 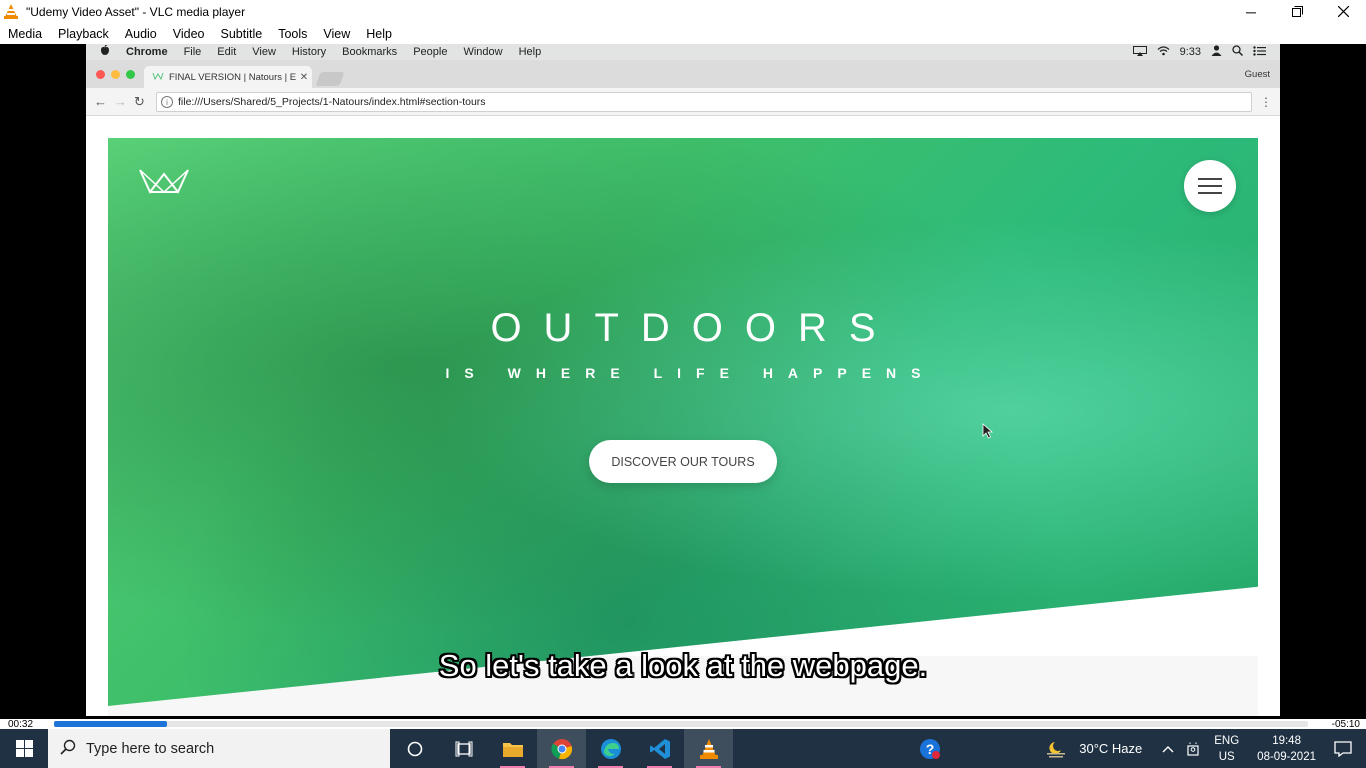 What do you see at coordinates (141, 34) in the screenshot?
I see `menu-audio: Audio` at bounding box center [141, 34].